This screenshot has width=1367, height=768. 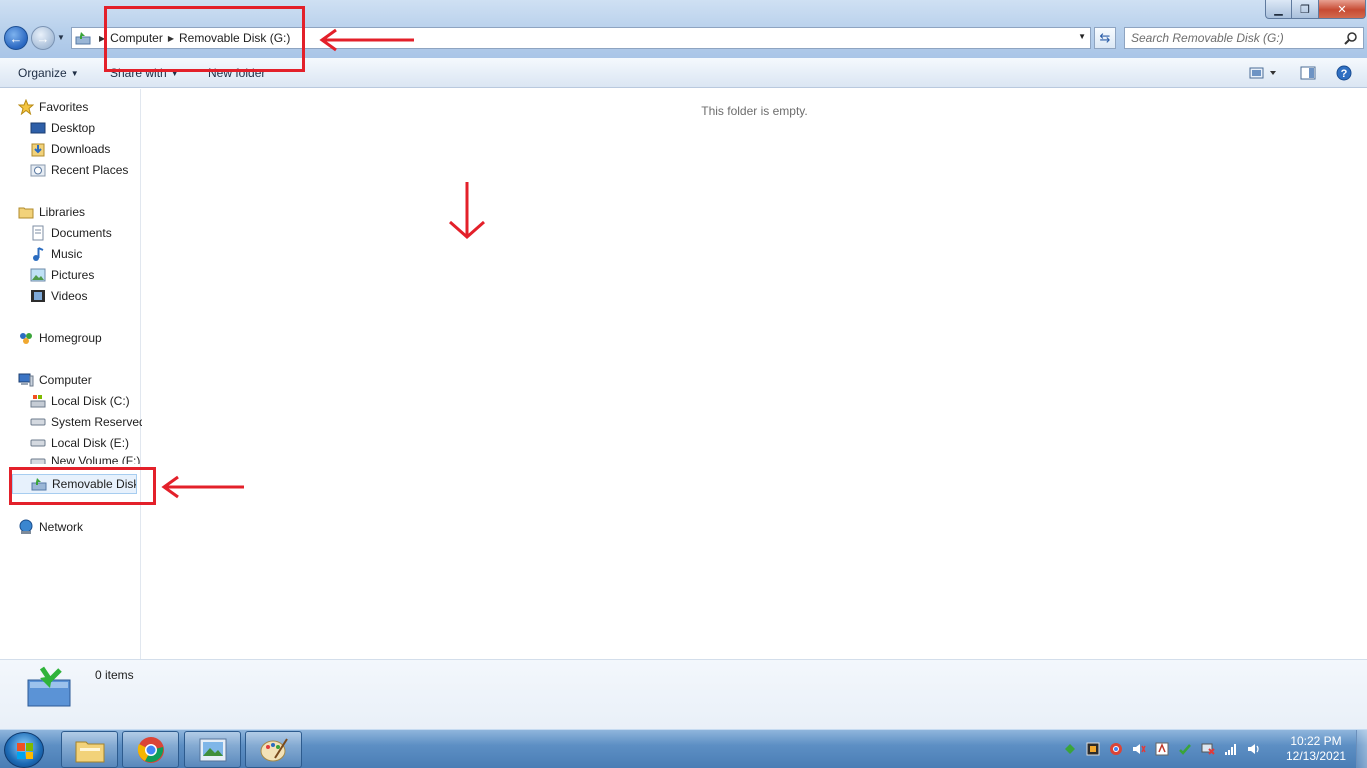 I want to click on libraries-icon, so click(x=26, y=212).